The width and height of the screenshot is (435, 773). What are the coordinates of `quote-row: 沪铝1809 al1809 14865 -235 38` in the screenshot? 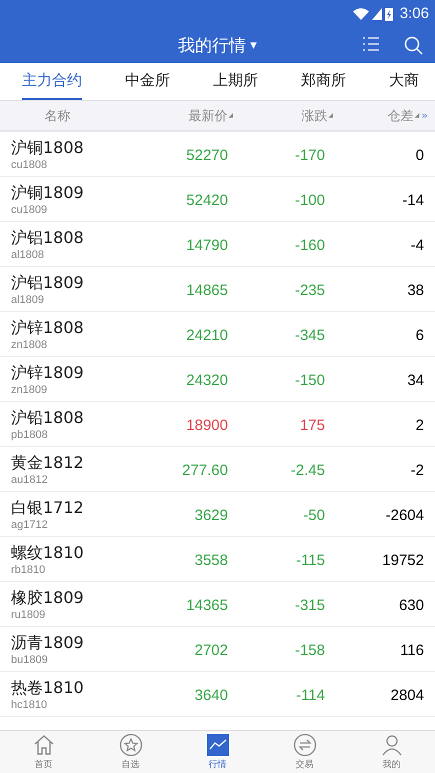 It's located at (217, 289).